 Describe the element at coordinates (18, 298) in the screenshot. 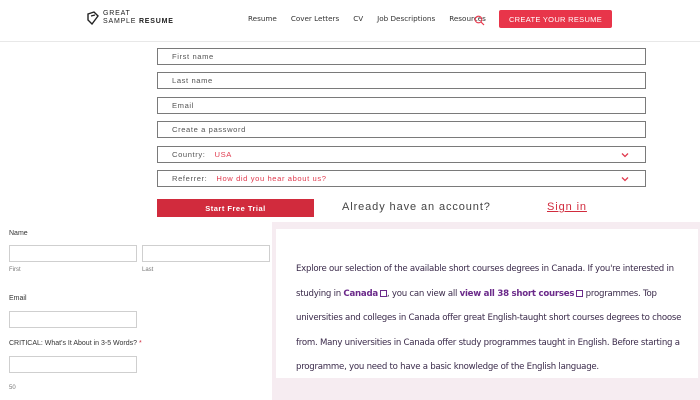

I see `email-label: Email` at that location.